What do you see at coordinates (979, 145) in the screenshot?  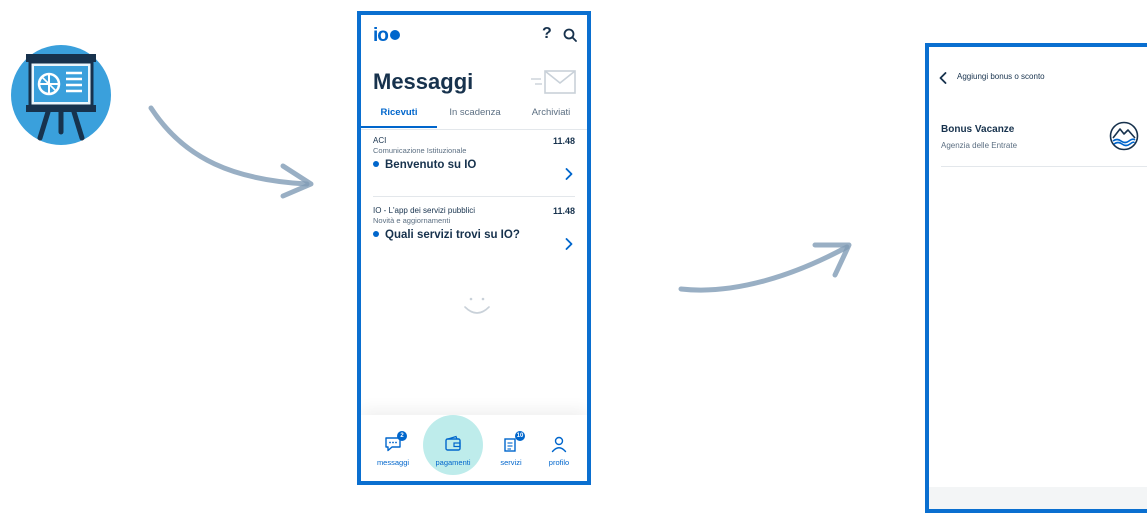 I see `bonus-subtitle: Agenzia delle Entrate` at bounding box center [979, 145].